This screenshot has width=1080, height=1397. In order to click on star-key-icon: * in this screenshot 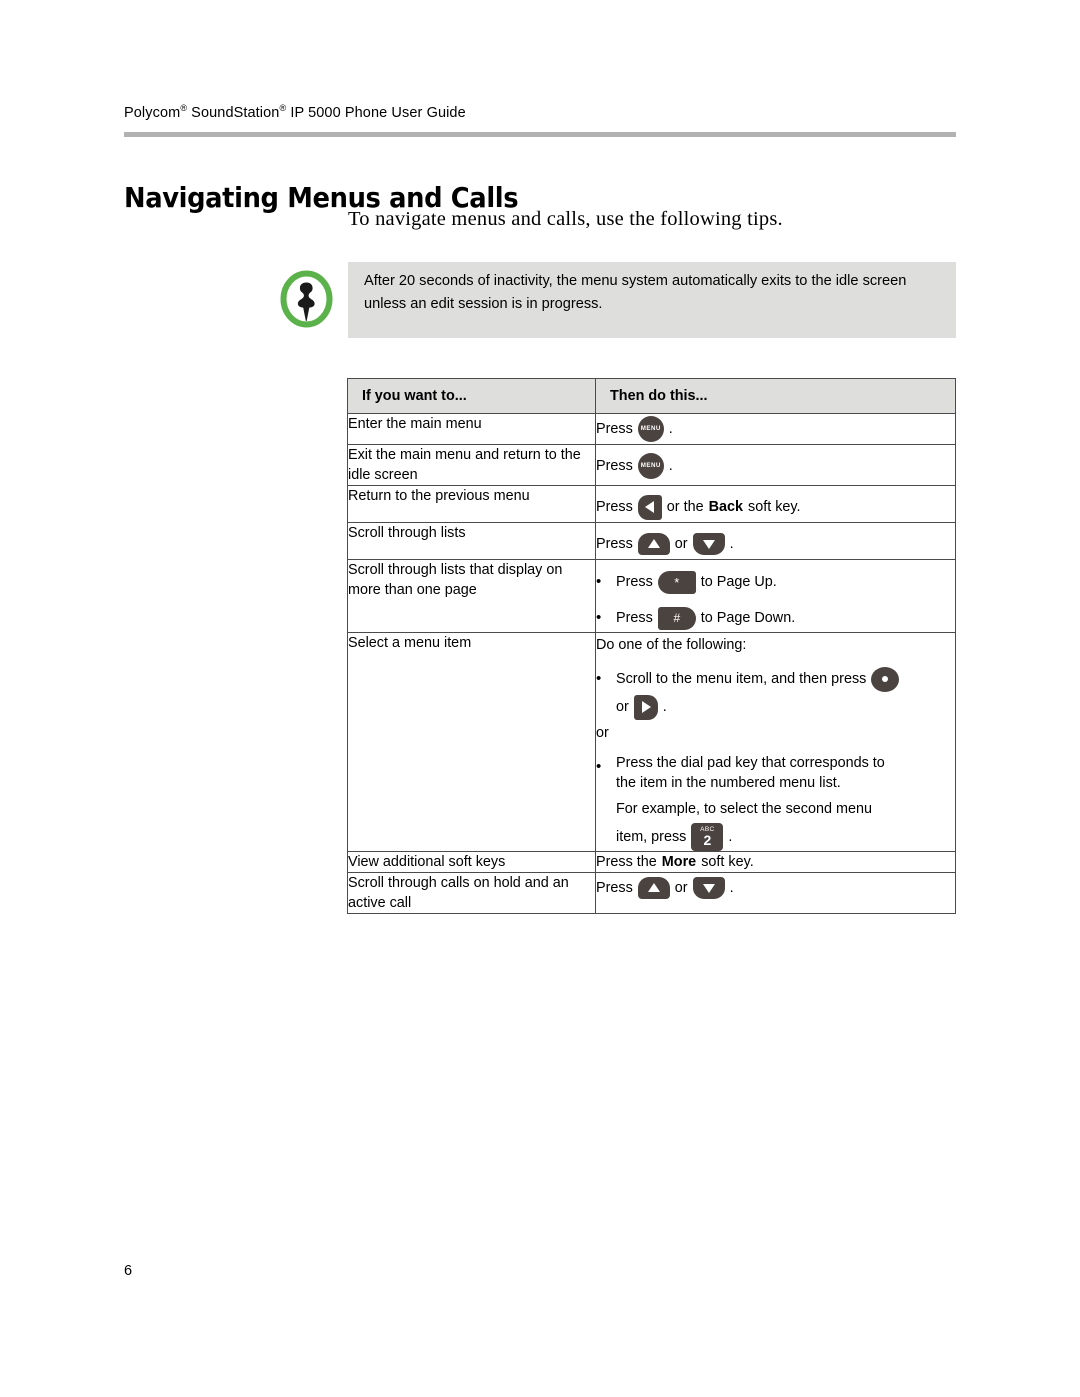, I will do `click(676, 582)`.